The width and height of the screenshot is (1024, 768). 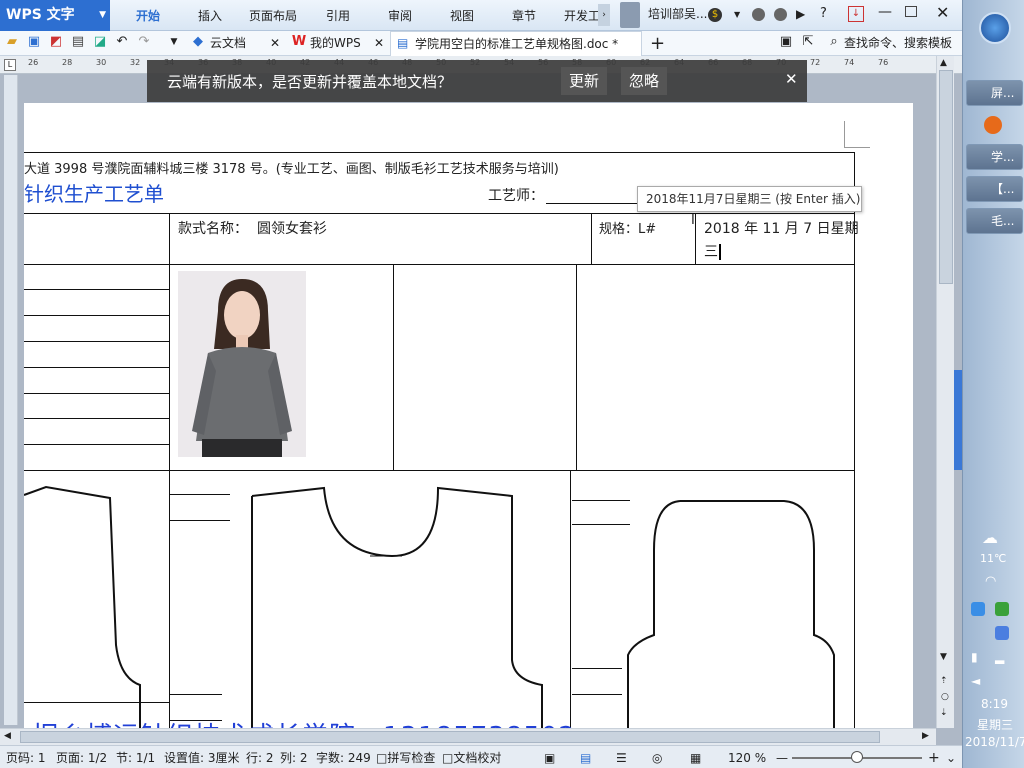 What do you see at coordinates (10, 65) in the screenshot?
I see `tab-stop-icon: L` at bounding box center [10, 65].